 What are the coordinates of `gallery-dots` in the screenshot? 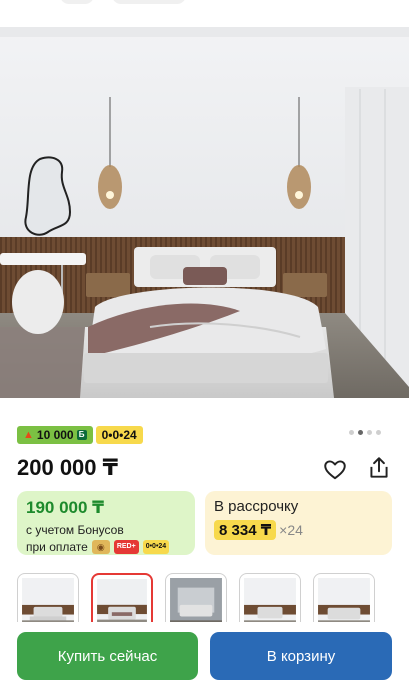 It's located at (365, 432).